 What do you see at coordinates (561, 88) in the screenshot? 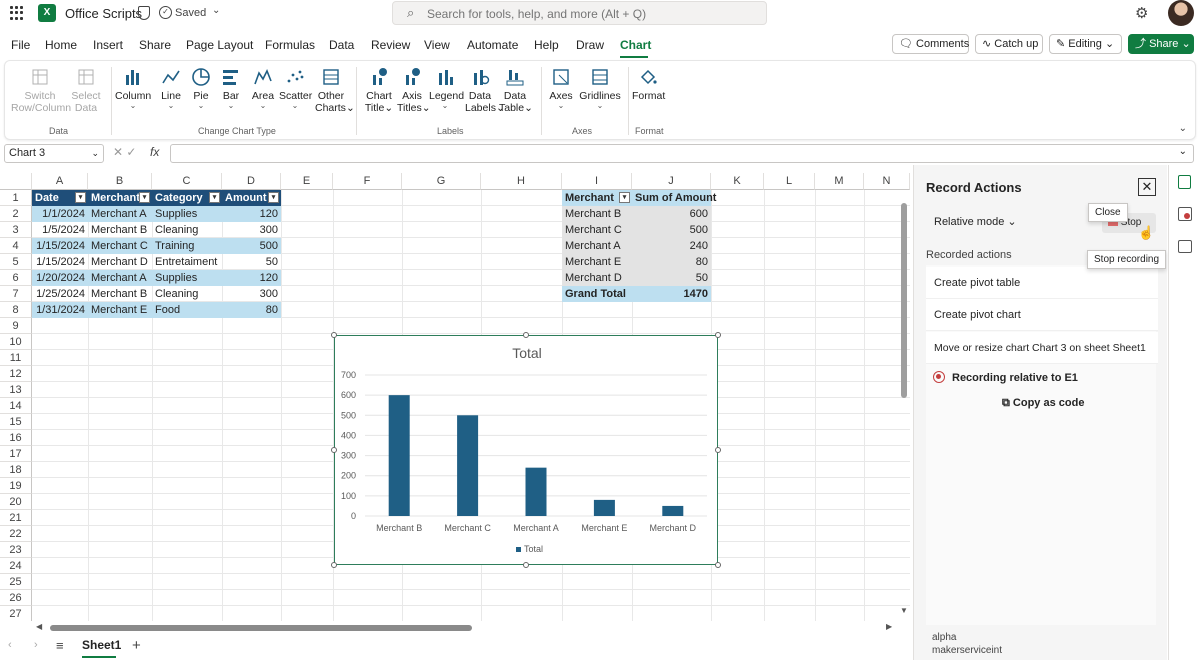
I see `axes-button: Axes ⌄` at bounding box center [561, 88].